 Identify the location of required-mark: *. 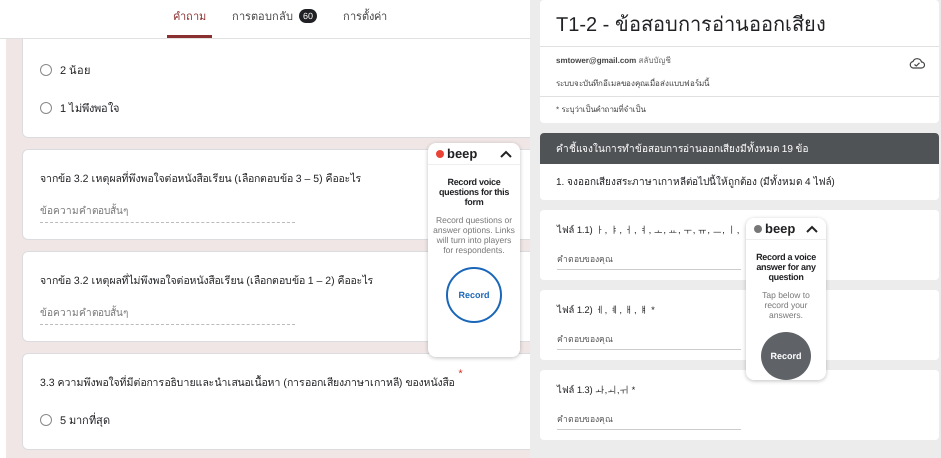
(460, 374).